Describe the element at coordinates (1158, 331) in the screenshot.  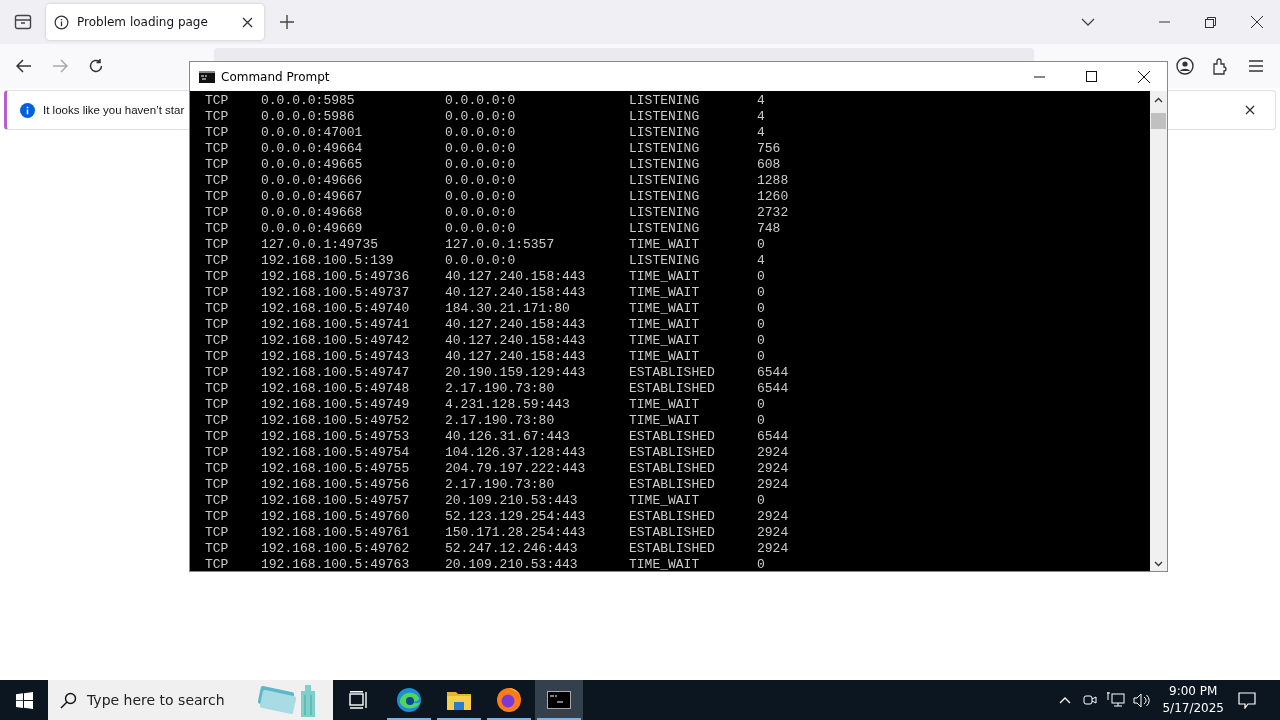
I see `scrollbar` at that location.